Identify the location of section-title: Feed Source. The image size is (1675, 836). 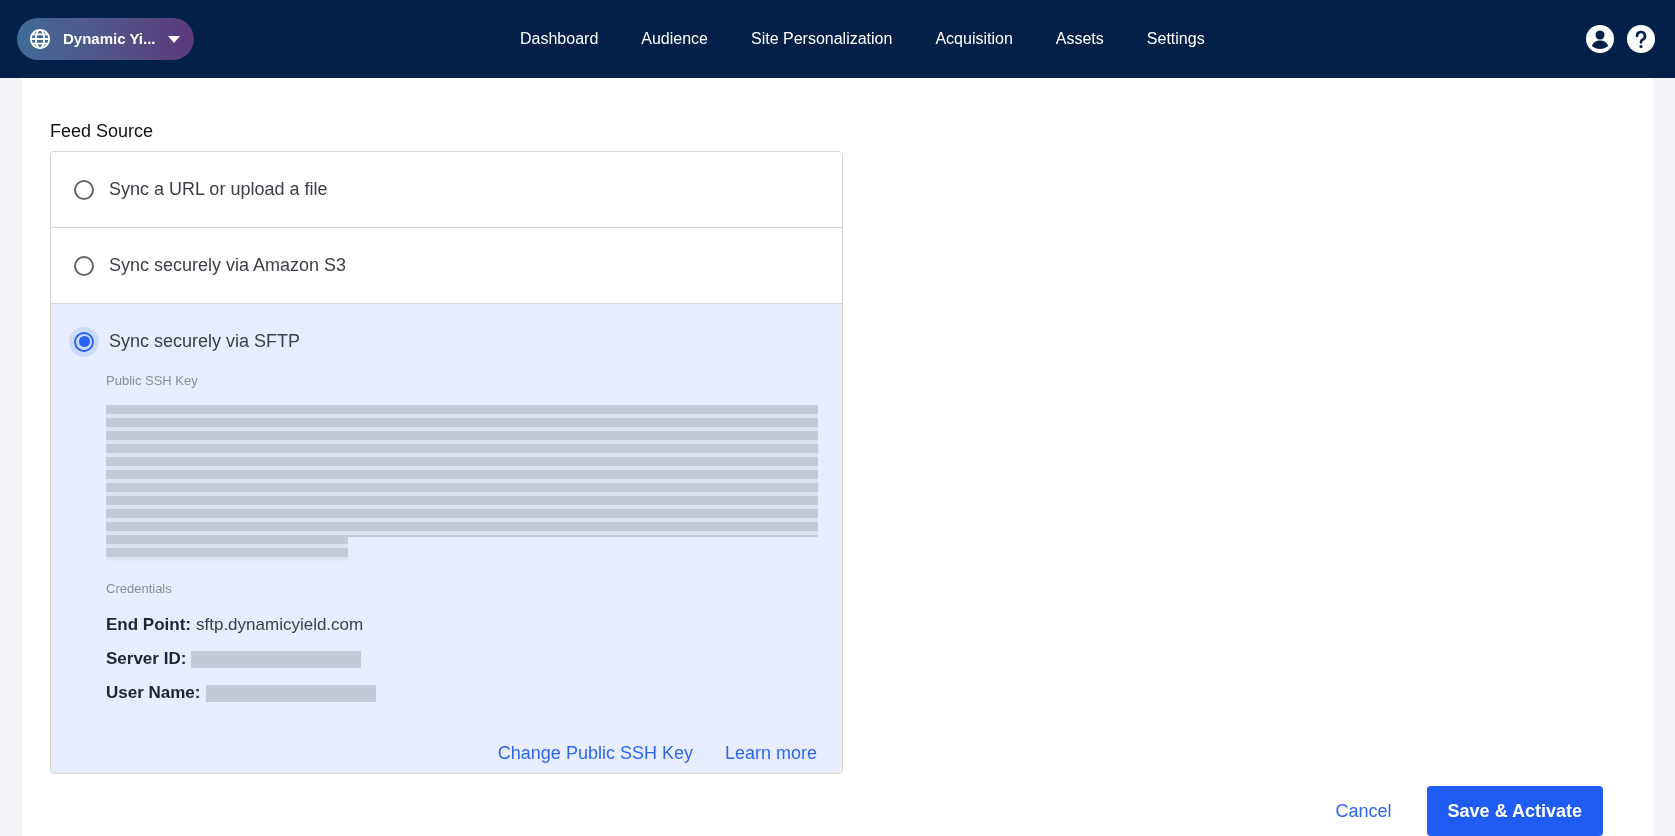
(102, 131).